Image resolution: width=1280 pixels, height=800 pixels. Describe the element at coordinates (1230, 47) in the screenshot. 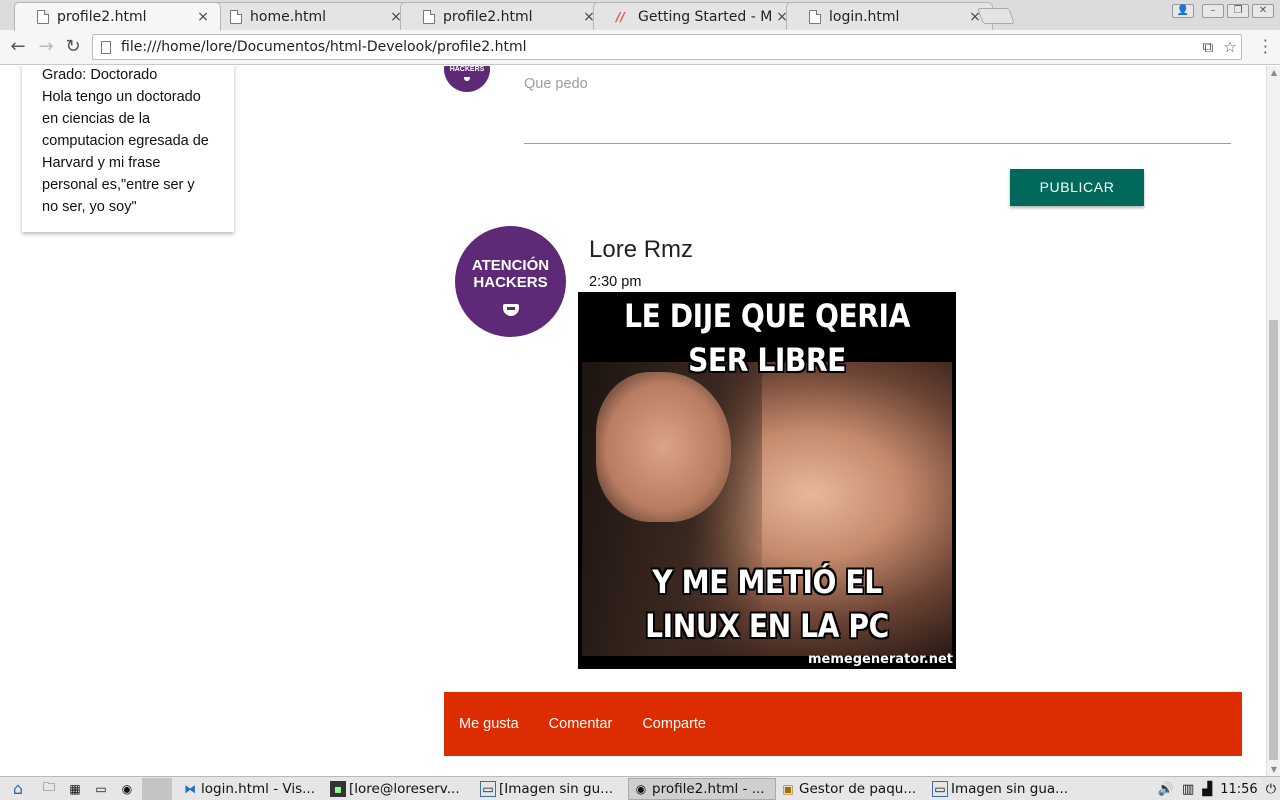

I see `star-icon: ☆` at that location.